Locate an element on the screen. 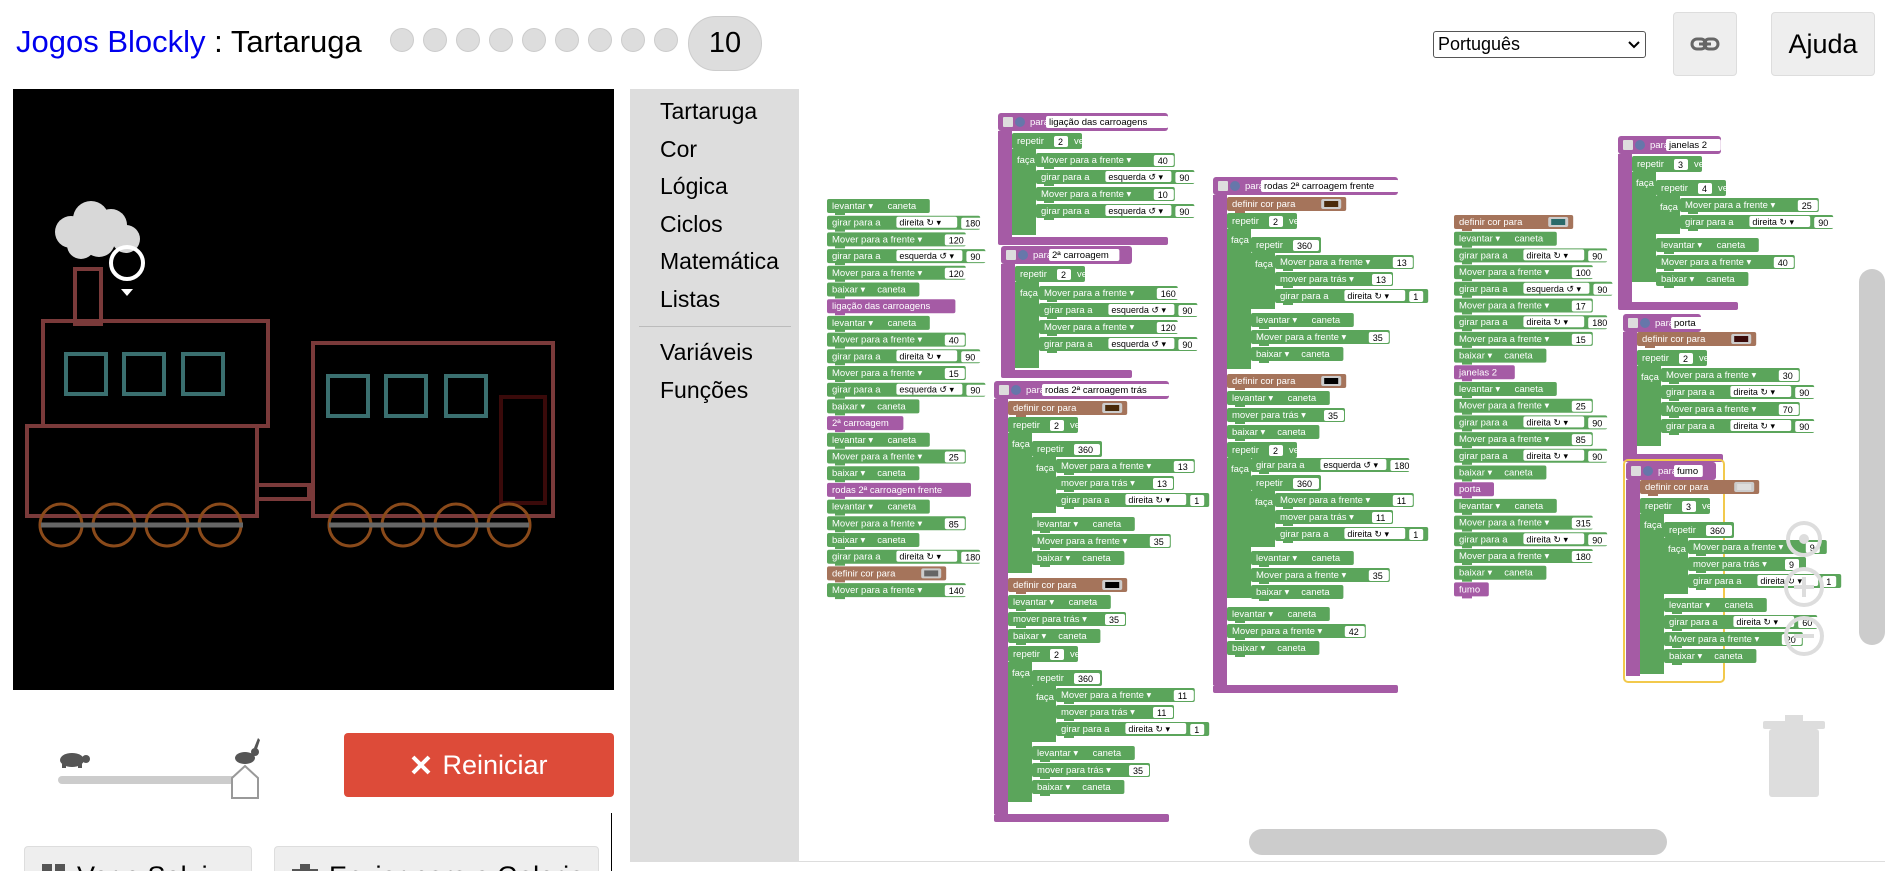  block-move: Mover para a frente ▾ 160 is located at coordinates (1111, 294).